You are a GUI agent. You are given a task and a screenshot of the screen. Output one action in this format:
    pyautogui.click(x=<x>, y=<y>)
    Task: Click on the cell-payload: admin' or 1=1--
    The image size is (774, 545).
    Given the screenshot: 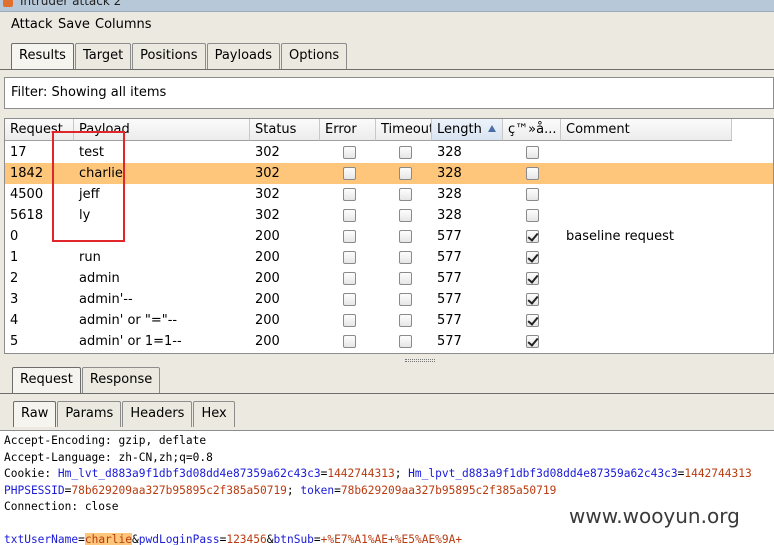 What is the action you would take?
    pyautogui.click(x=130, y=341)
    